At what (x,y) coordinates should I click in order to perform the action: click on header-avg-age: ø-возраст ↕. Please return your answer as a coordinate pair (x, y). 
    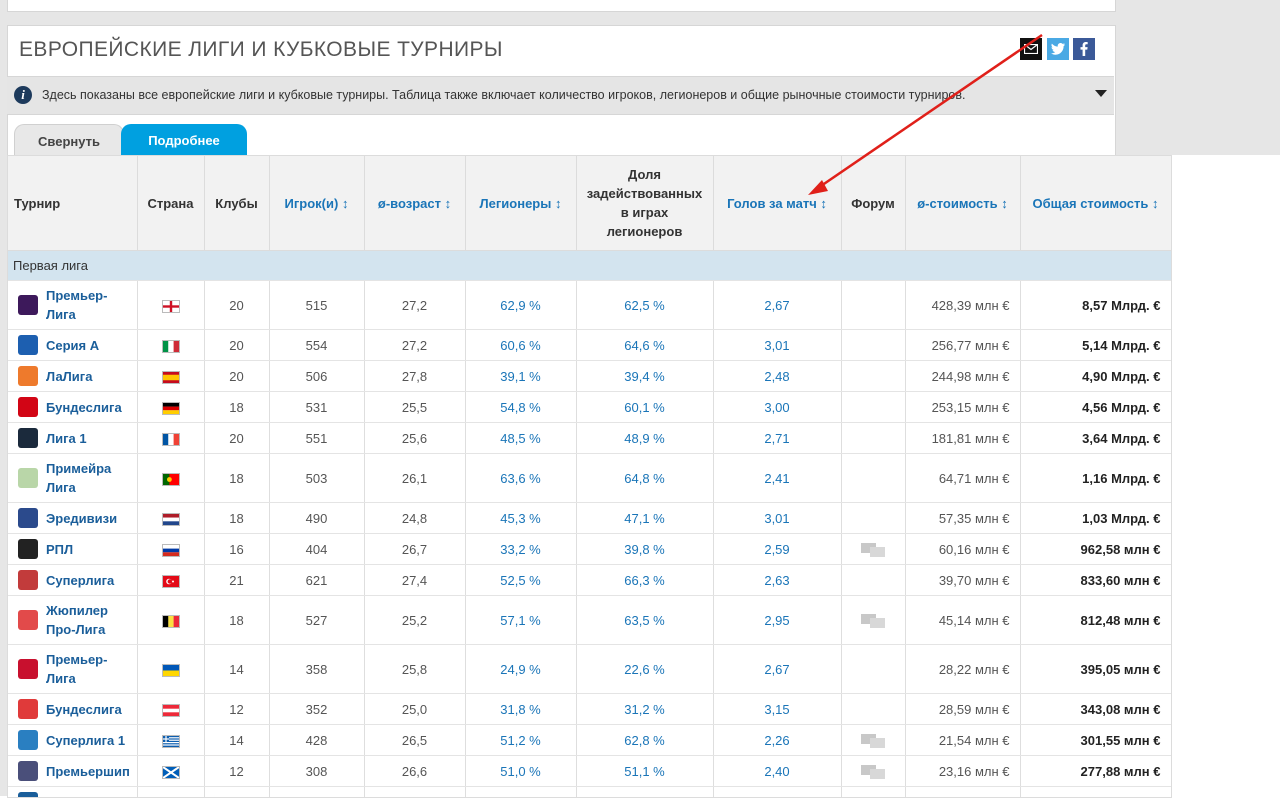
    Looking at the image, I should click on (414, 203).